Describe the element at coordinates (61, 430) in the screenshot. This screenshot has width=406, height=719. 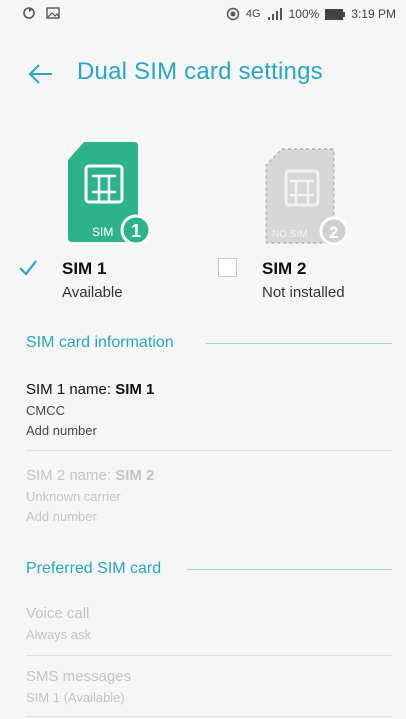
I see `sim1-number: Add number` at that location.